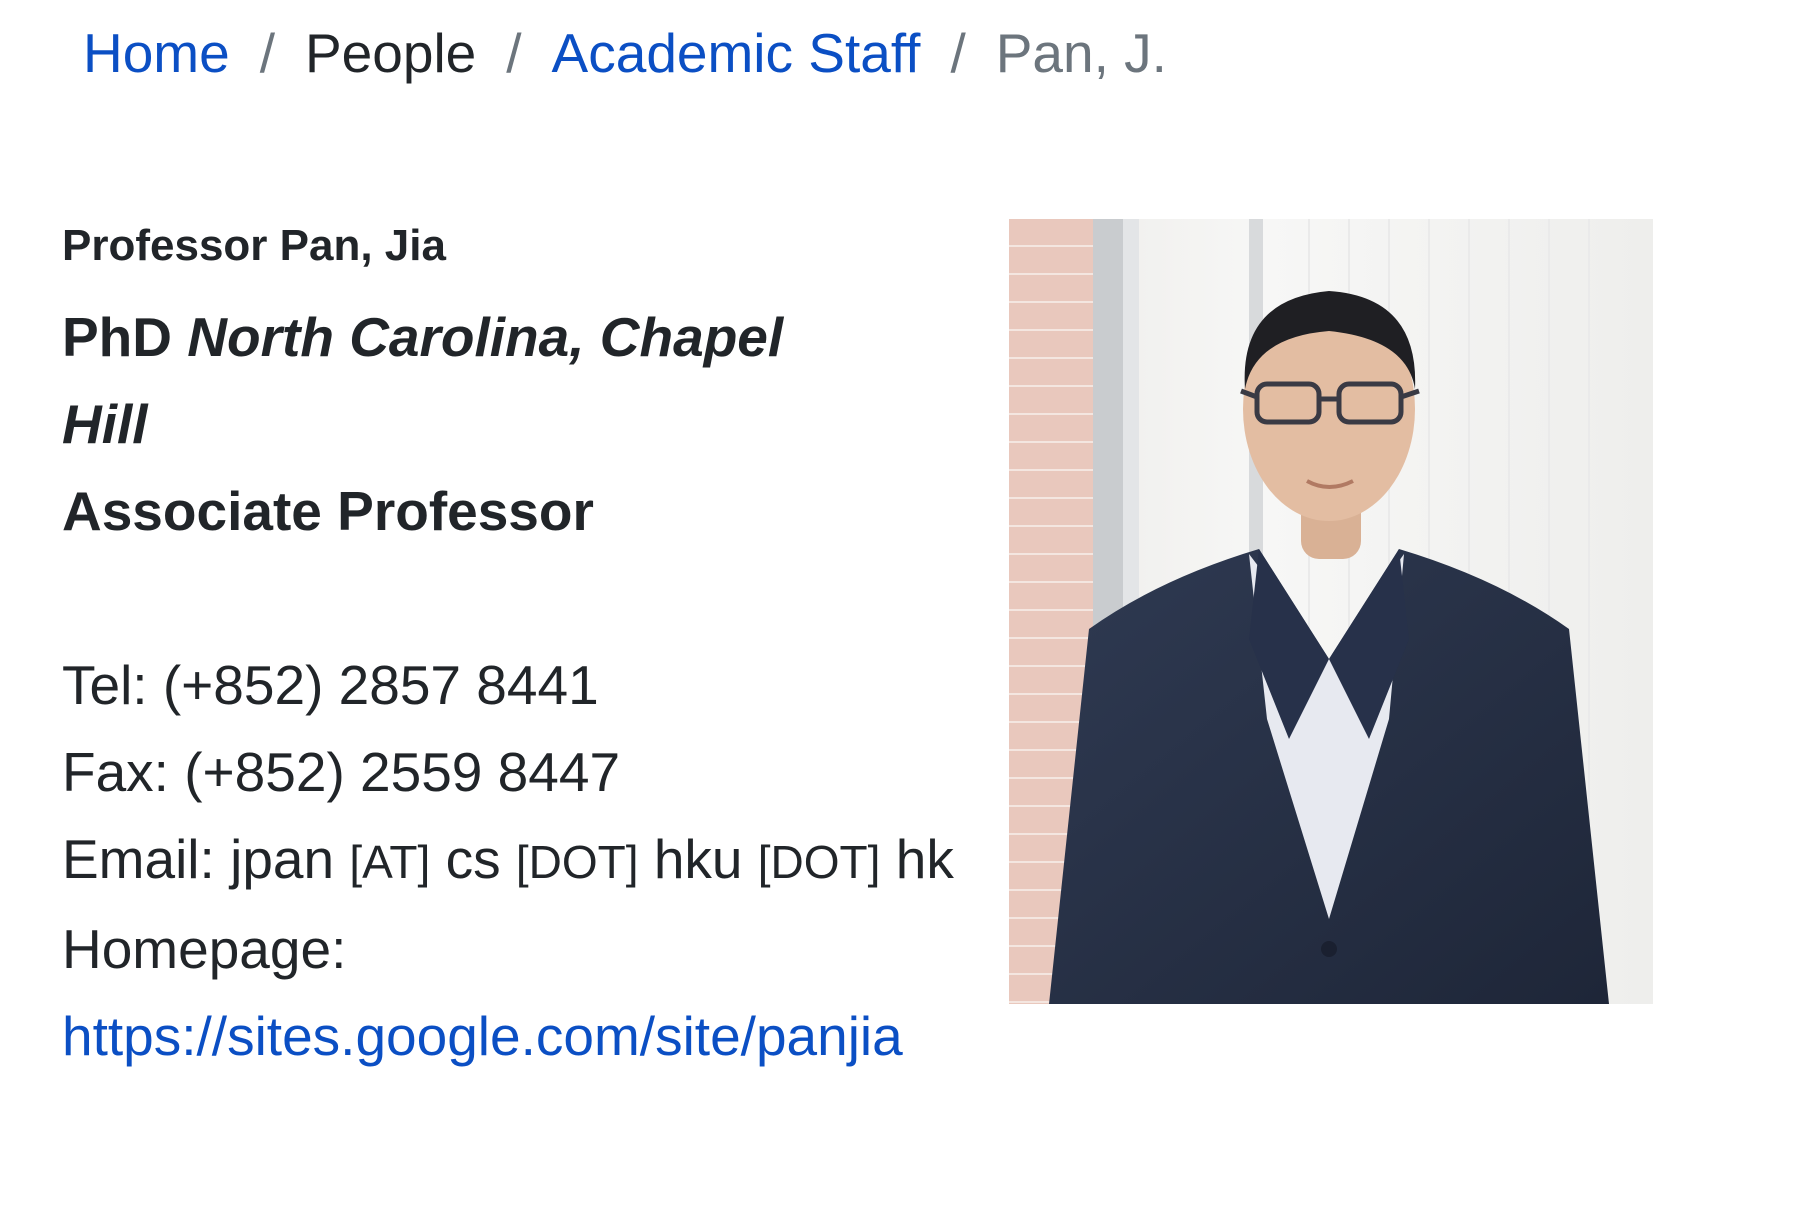 The height and width of the screenshot is (1216, 1806). I want to click on profile-position: Associate Professor, so click(328, 511).